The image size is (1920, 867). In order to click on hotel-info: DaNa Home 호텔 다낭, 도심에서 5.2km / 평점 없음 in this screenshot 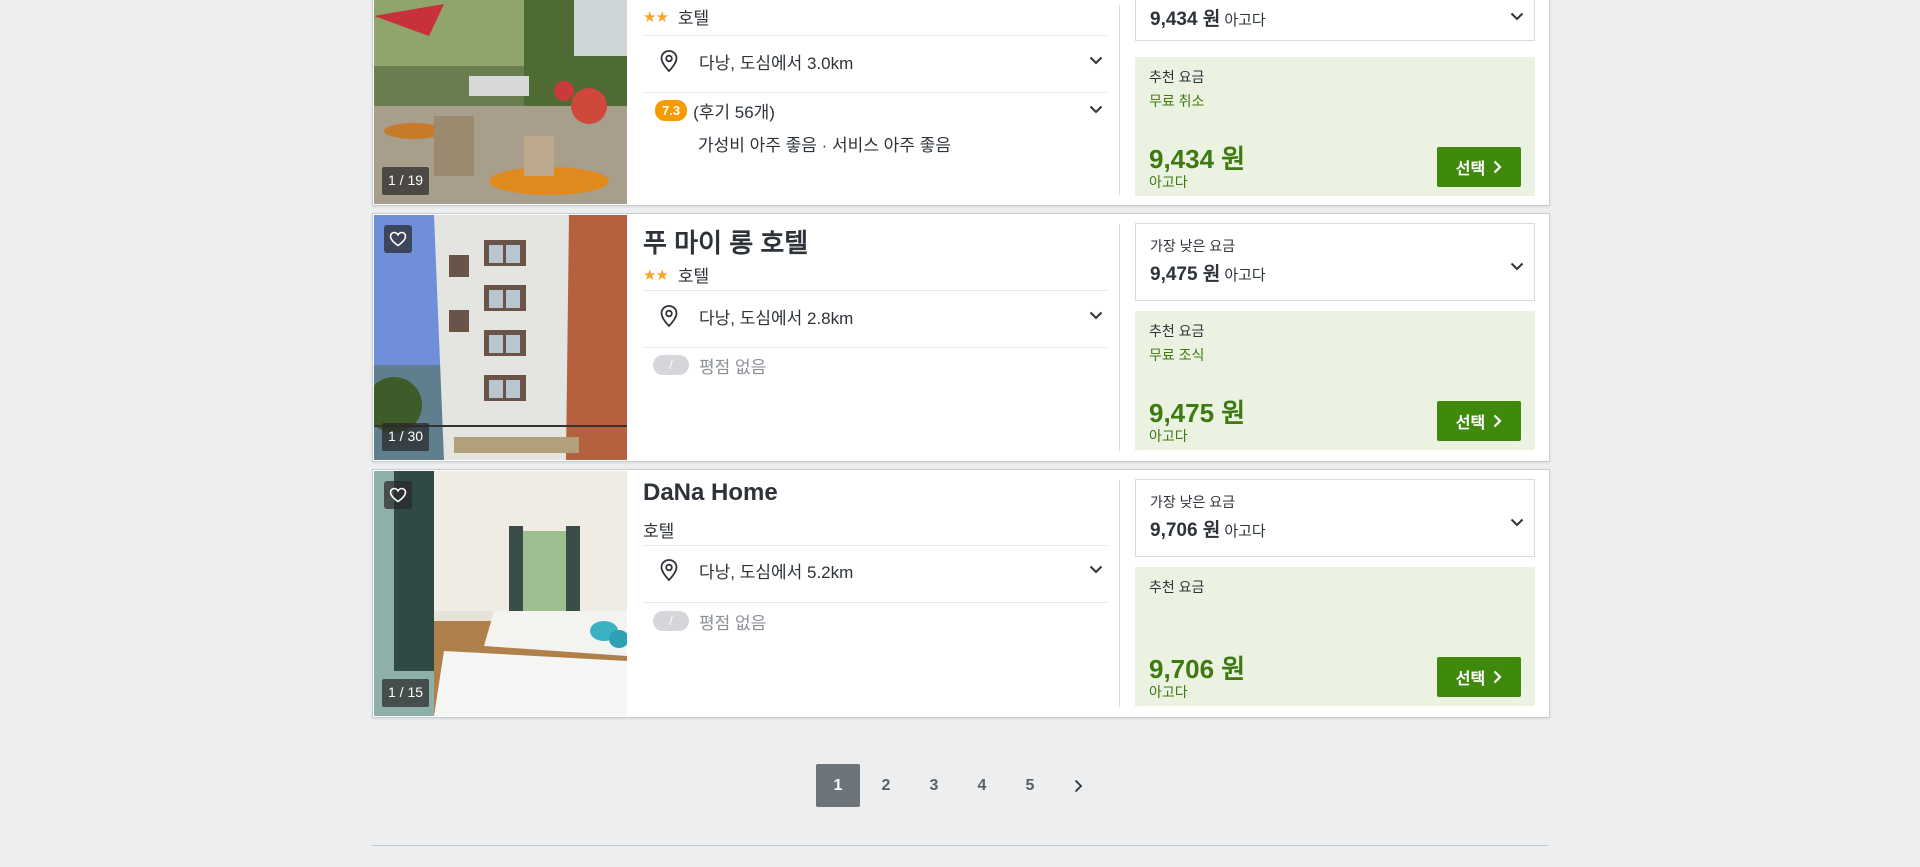, I will do `click(875, 593)`.